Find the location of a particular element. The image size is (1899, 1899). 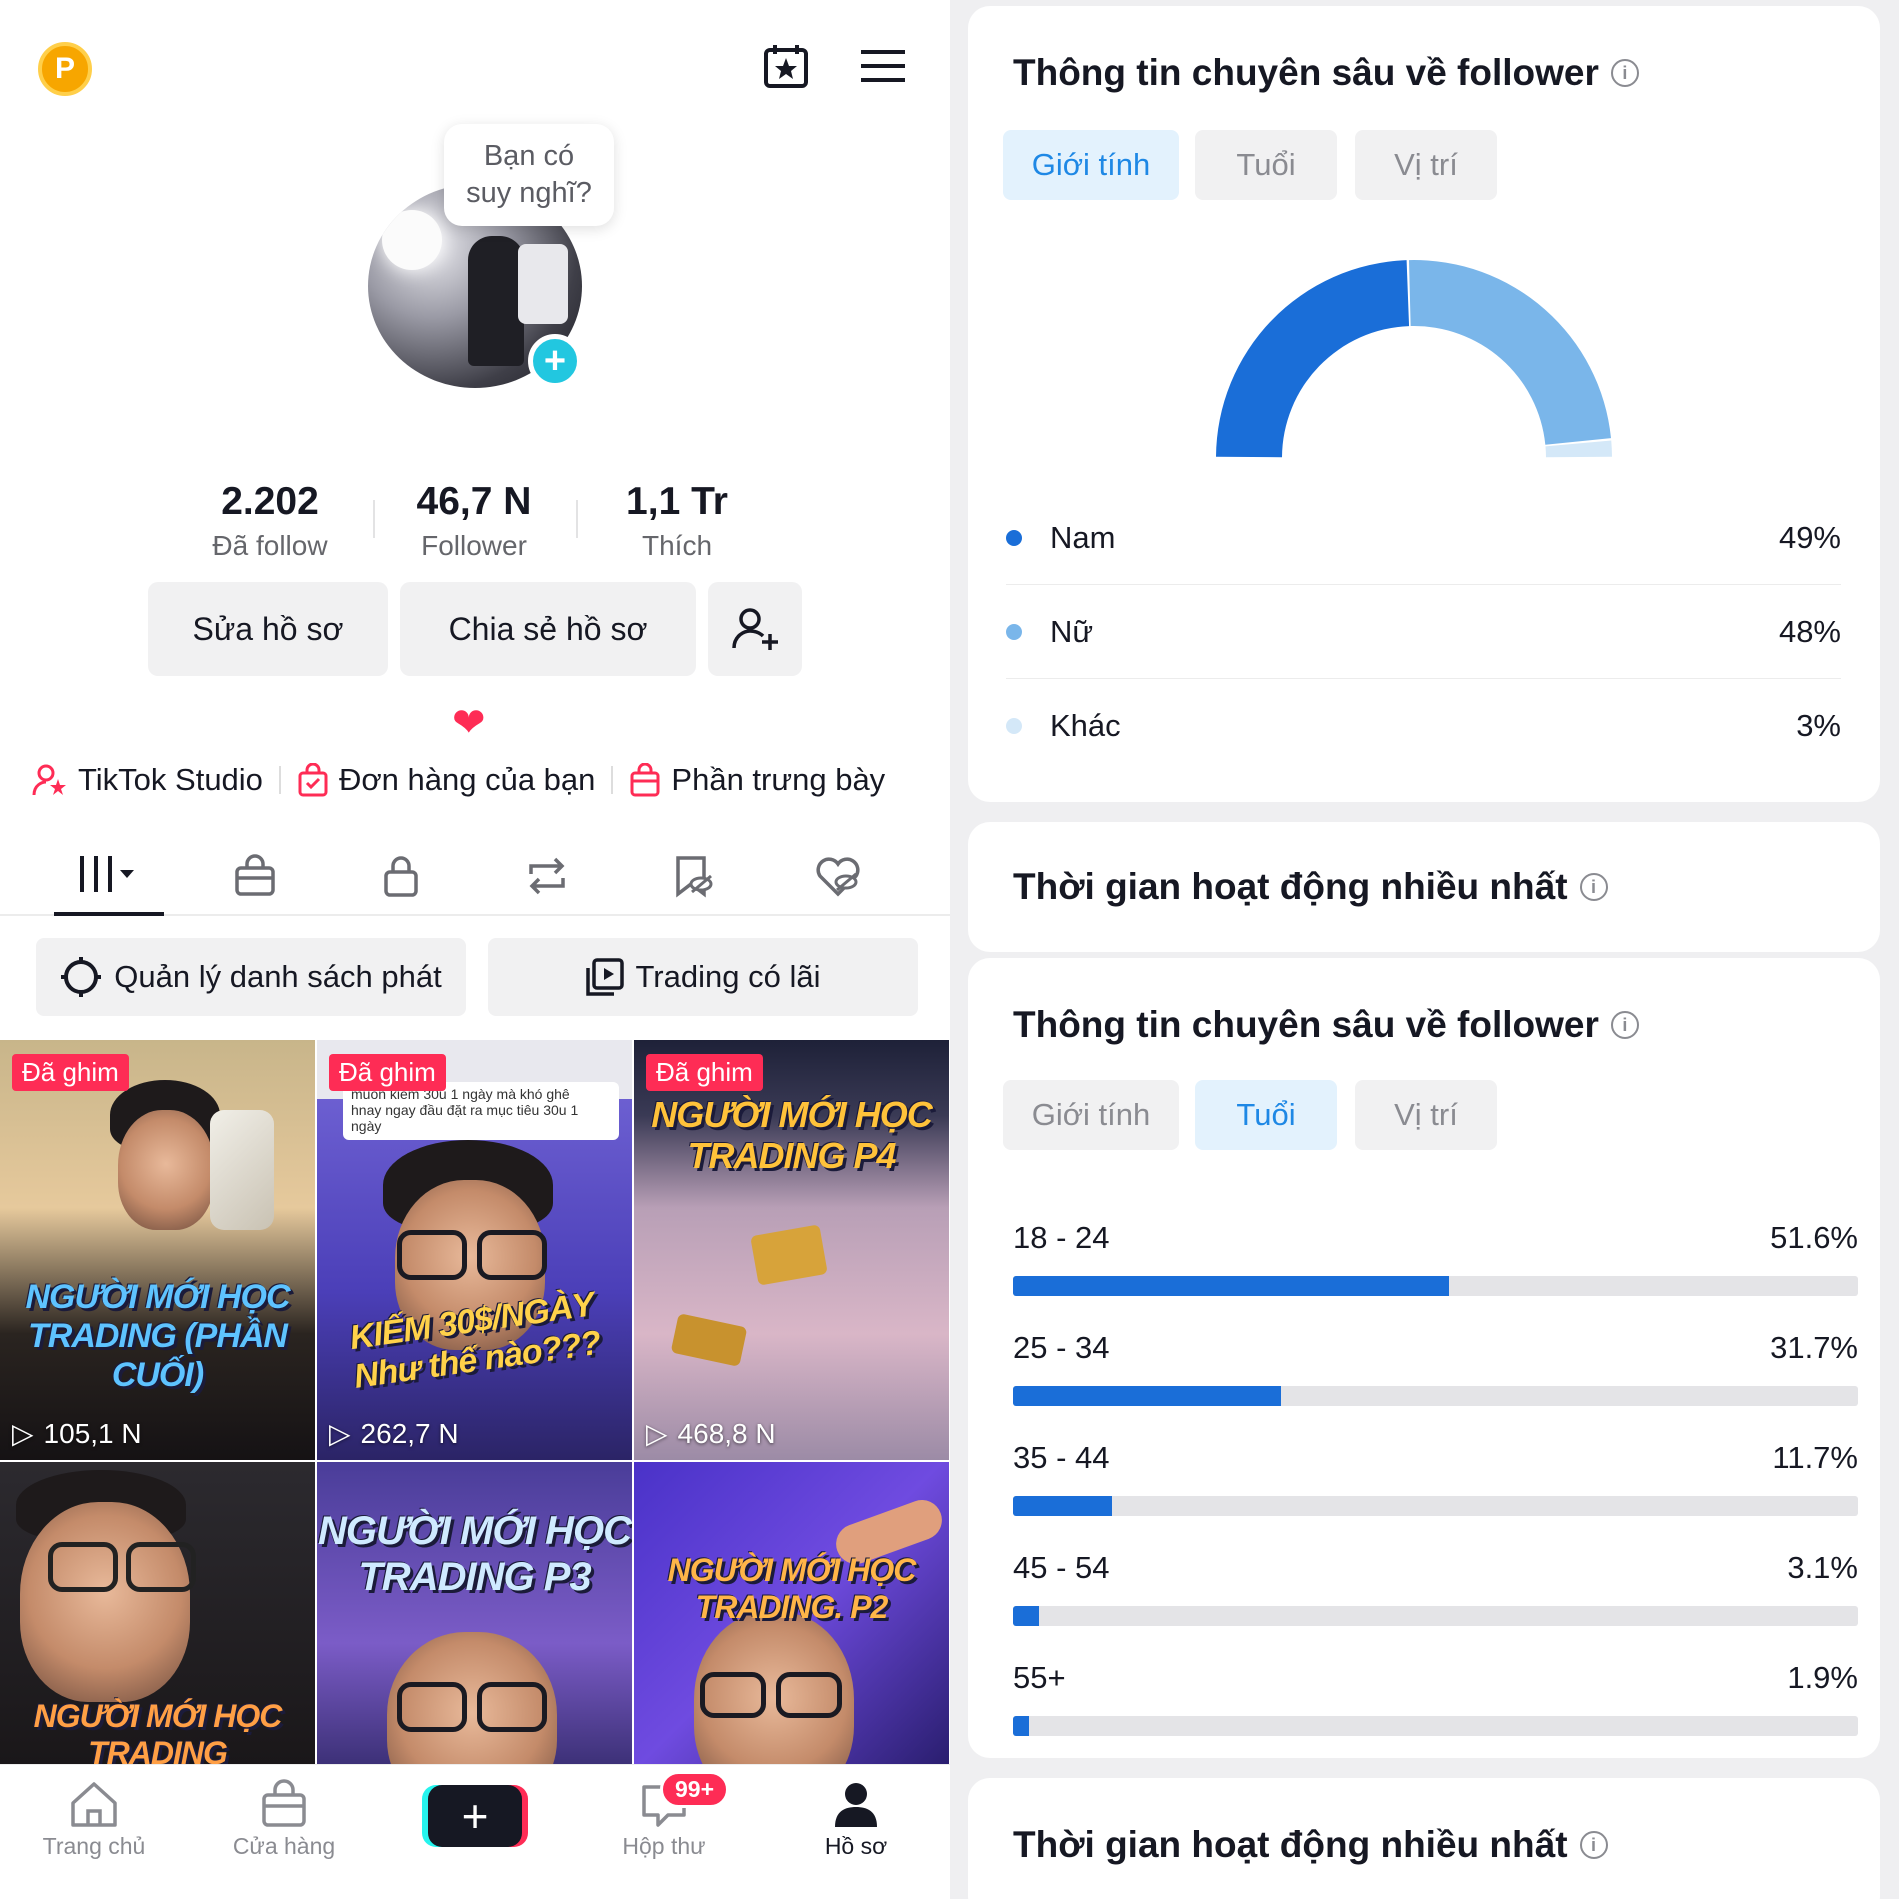

orders-link: Đơn hàng của bạn is located at coordinates (446, 780).